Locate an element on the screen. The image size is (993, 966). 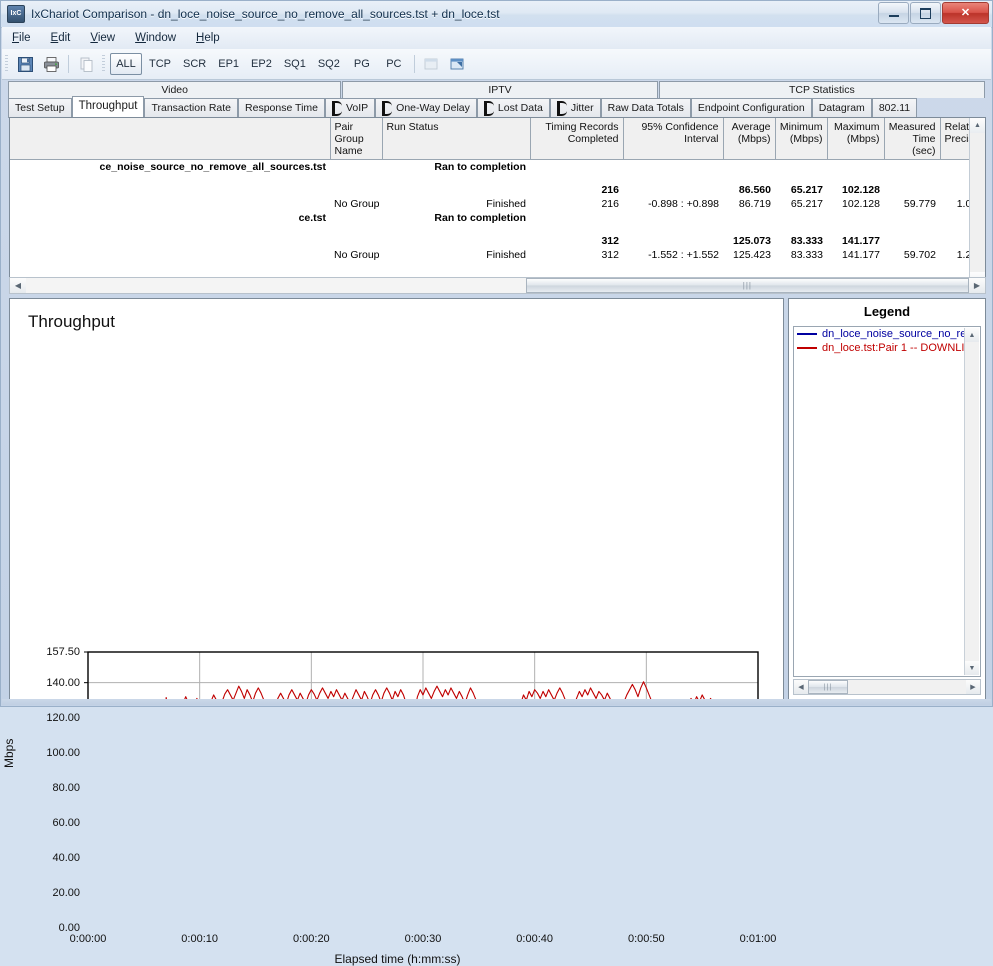
tab-one-way-delay: One-Way Delay is located at coordinates (426, 107).